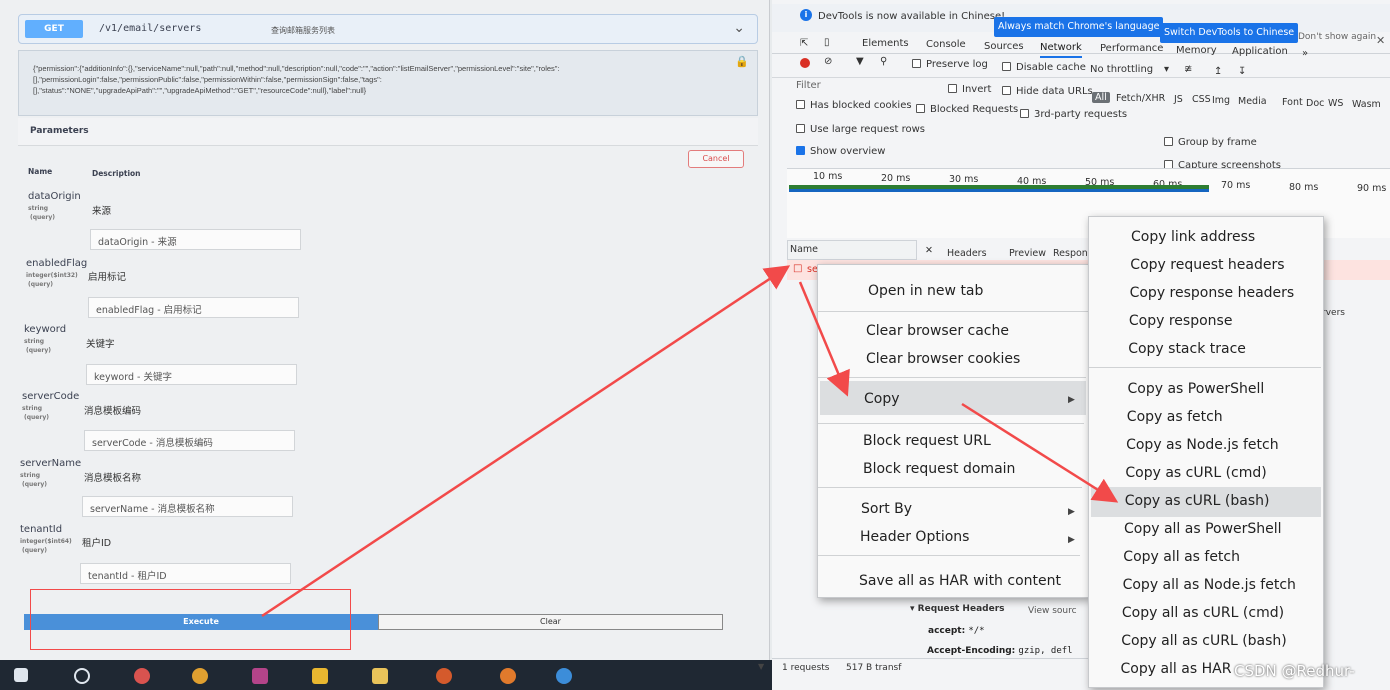 Image resolution: width=1390 pixels, height=690 pixels. Describe the element at coordinates (195, 239) in the screenshot. I see `param-input: dataOrigin - 来源` at that location.